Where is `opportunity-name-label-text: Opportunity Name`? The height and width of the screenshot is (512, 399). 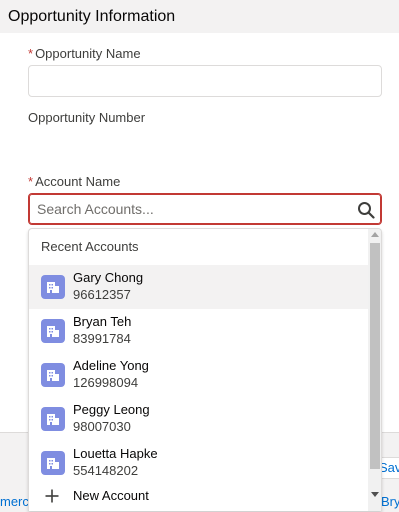
opportunity-name-label-text: Opportunity Name is located at coordinates (88, 53).